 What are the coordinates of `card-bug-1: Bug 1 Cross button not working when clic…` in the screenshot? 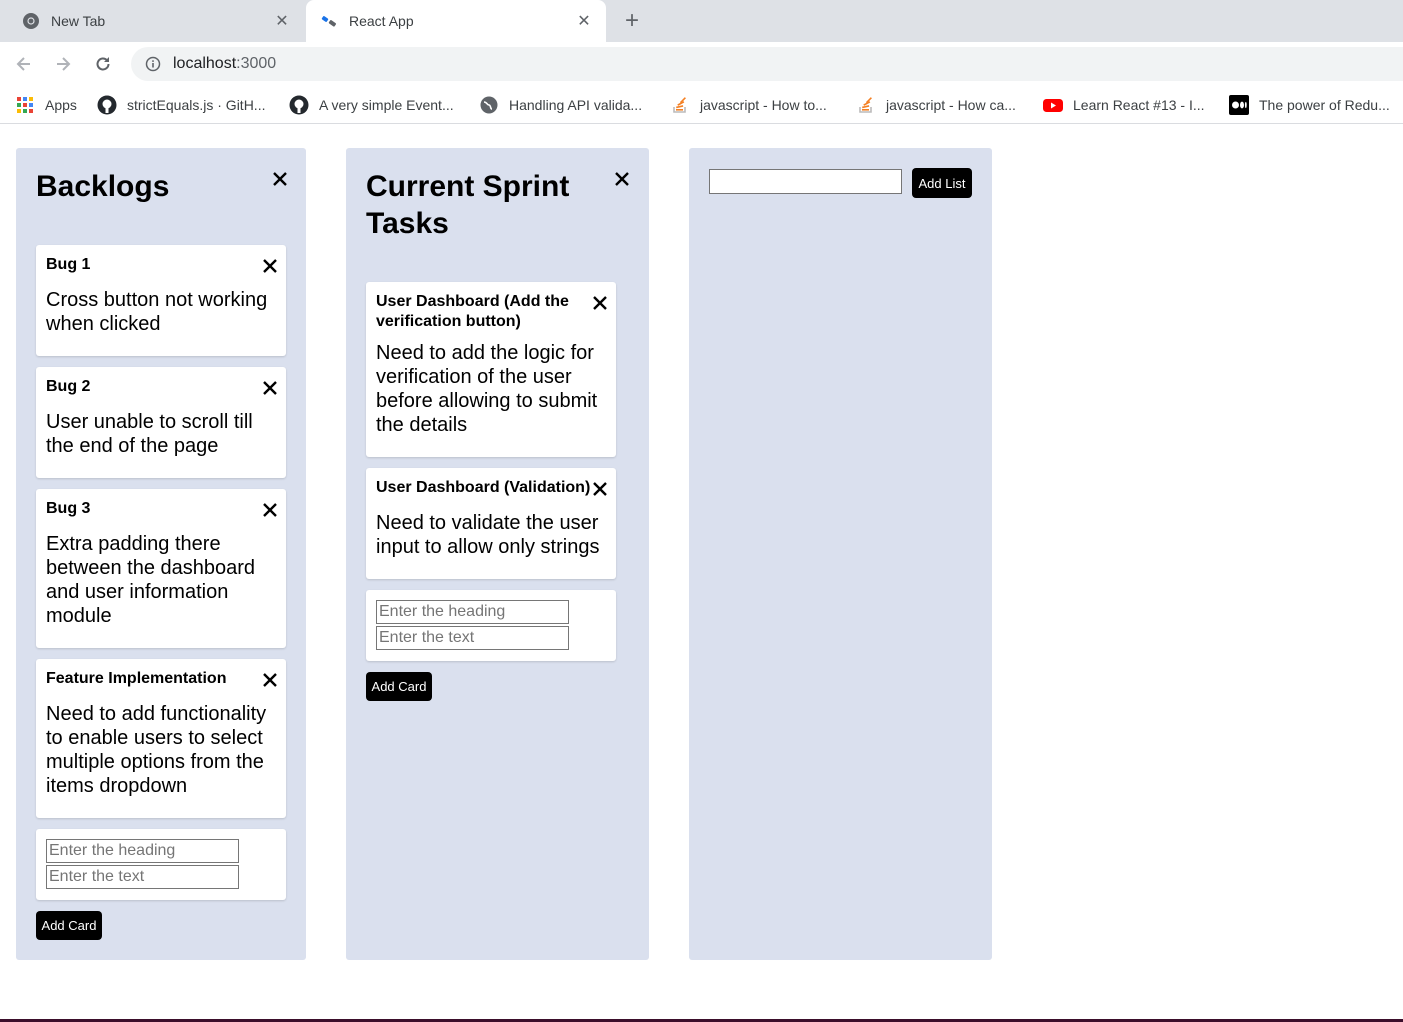 It's located at (161, 300).